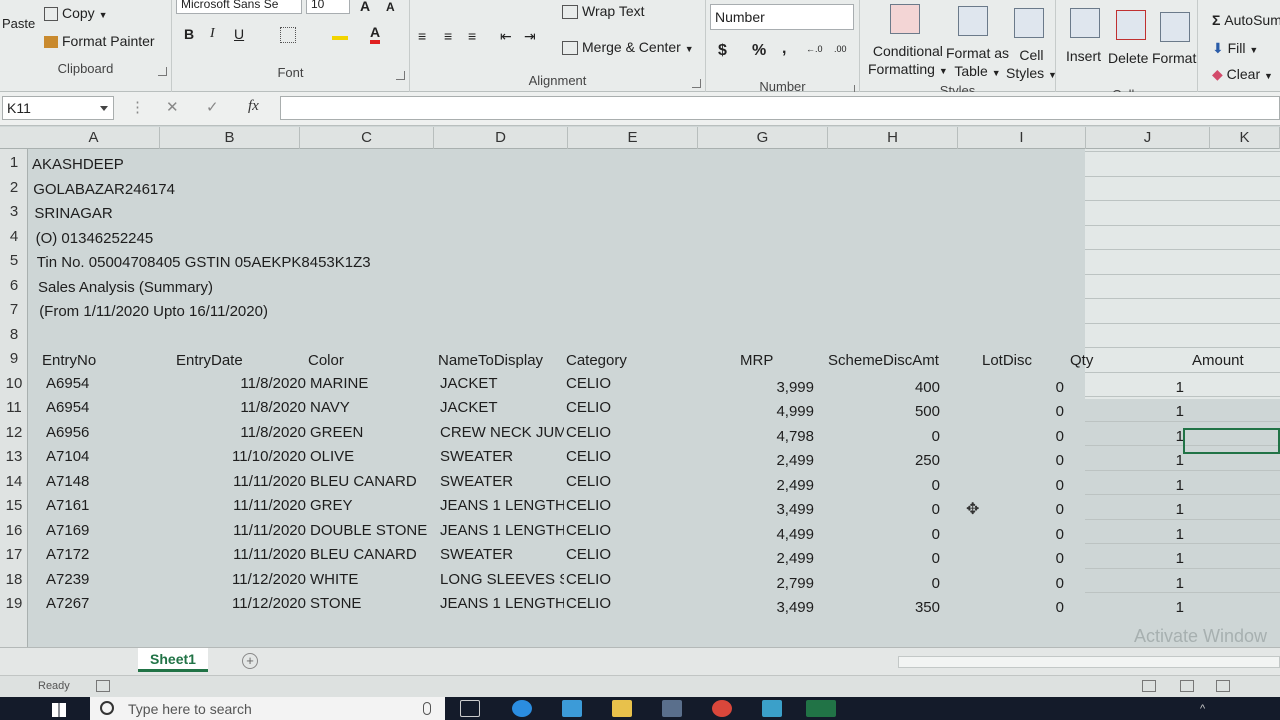 The image size is (1280, 720). I want to click on column-header-d: D, so click(501, 138).